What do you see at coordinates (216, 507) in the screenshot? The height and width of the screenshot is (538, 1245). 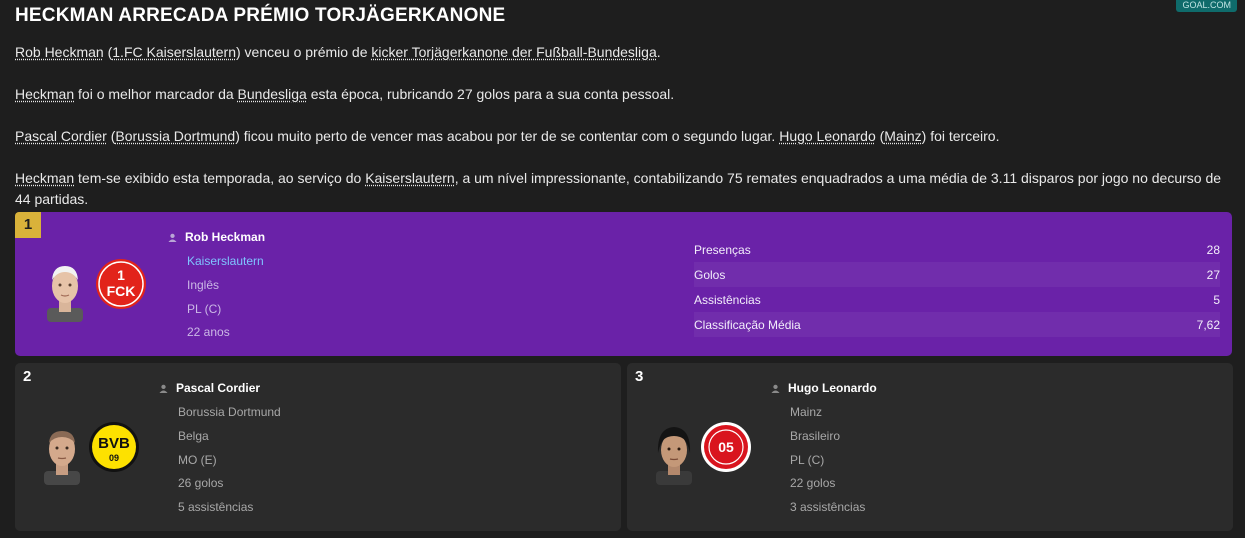 I see `assists: 5 assistências` at bounding box center [216, 507].